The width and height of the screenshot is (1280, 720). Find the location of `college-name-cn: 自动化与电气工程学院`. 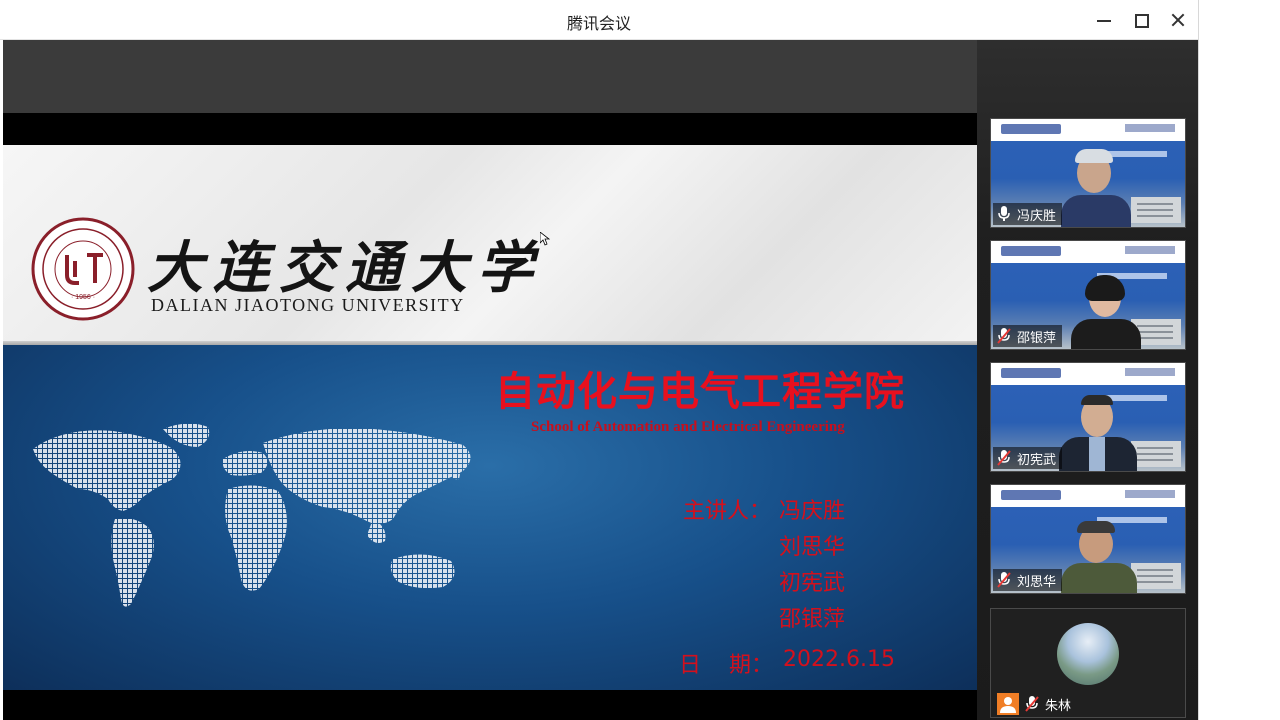

college-name-cn: 自动化与电气工程学院 is located at coordinates (700, 392).